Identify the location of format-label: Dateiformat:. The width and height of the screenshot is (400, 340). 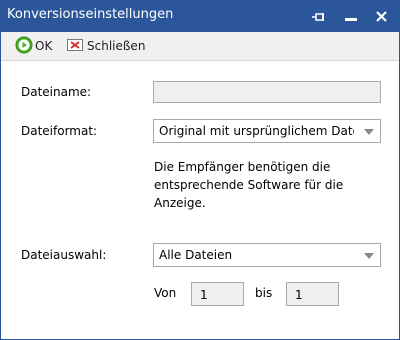
(59, 131).